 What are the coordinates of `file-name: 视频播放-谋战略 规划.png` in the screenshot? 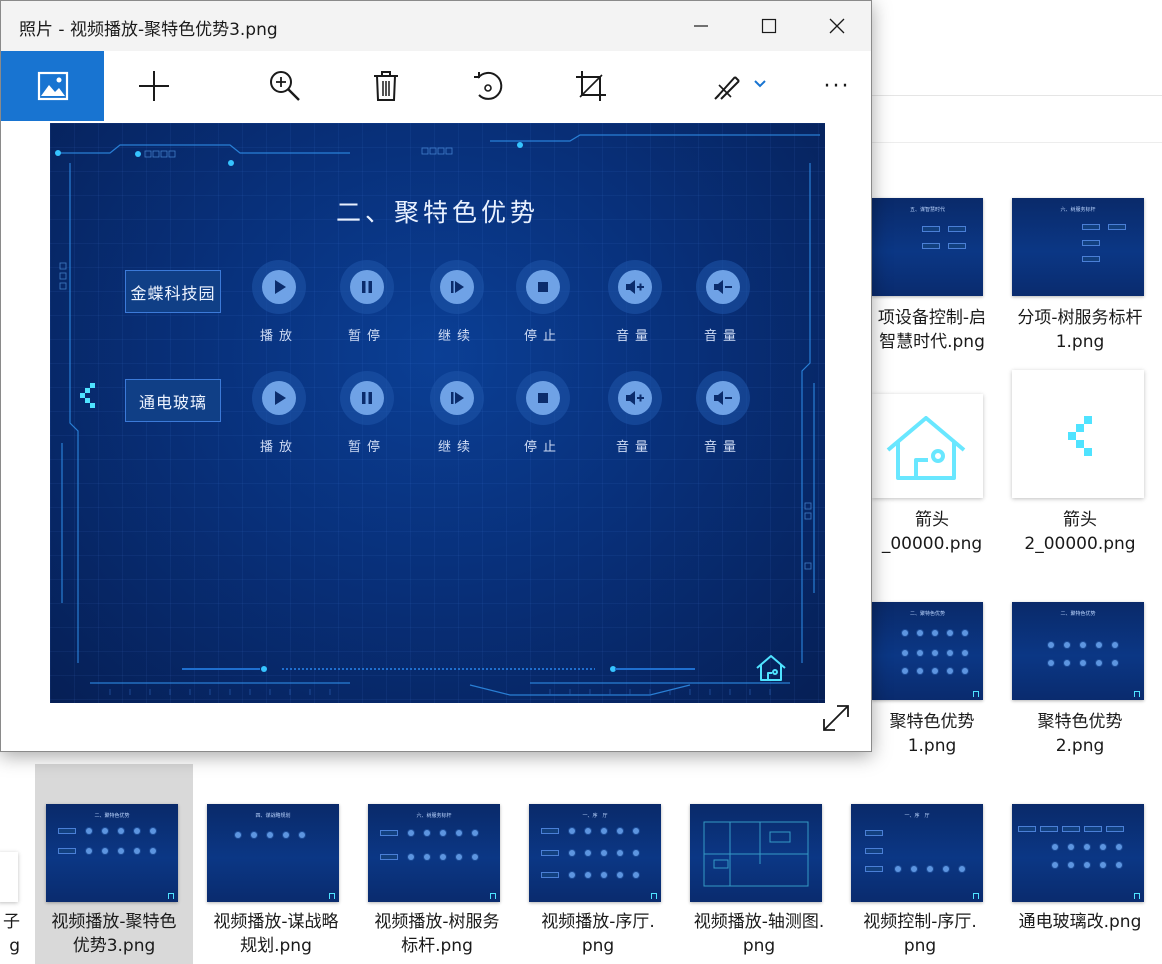 It's located at (276, 934).